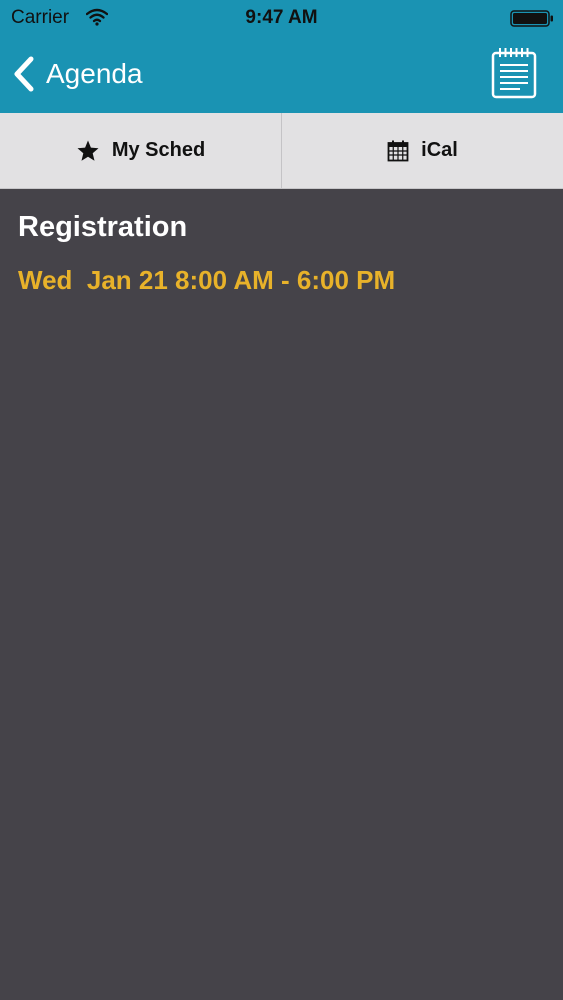  I want to click on notepad-icon, so click(514, 73).